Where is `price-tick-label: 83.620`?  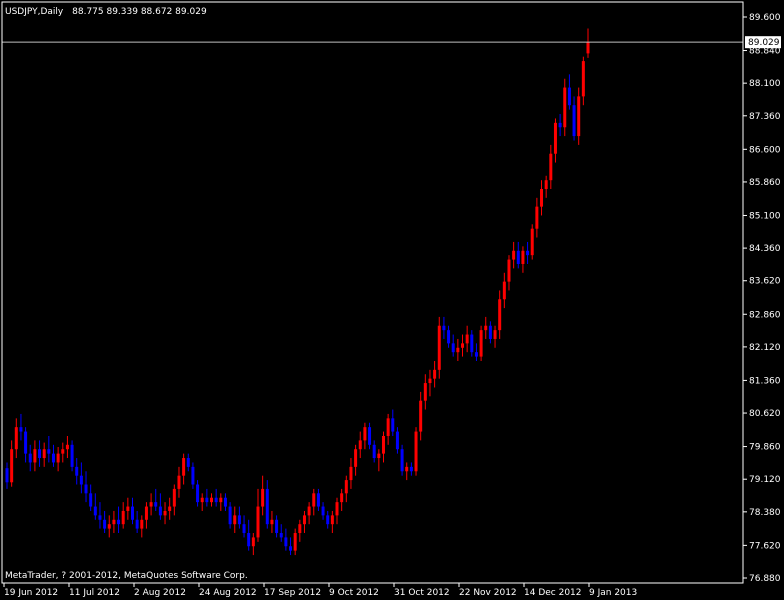
price-tick-label: 83.620 is located at coordinates (765, 282).